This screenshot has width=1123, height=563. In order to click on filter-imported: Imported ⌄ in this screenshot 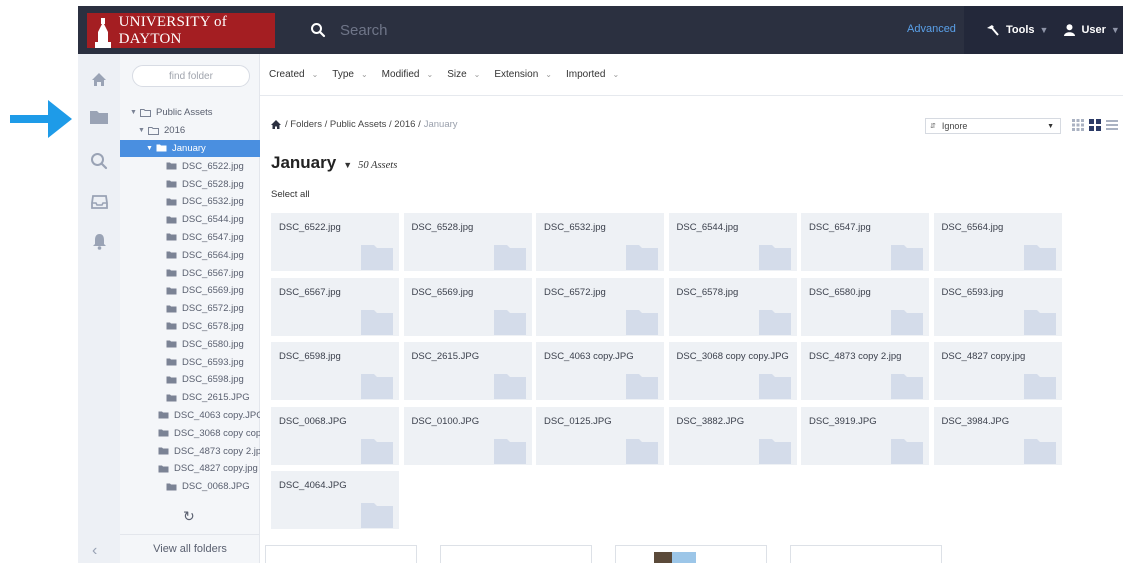, I will do `click(592, 74)`.